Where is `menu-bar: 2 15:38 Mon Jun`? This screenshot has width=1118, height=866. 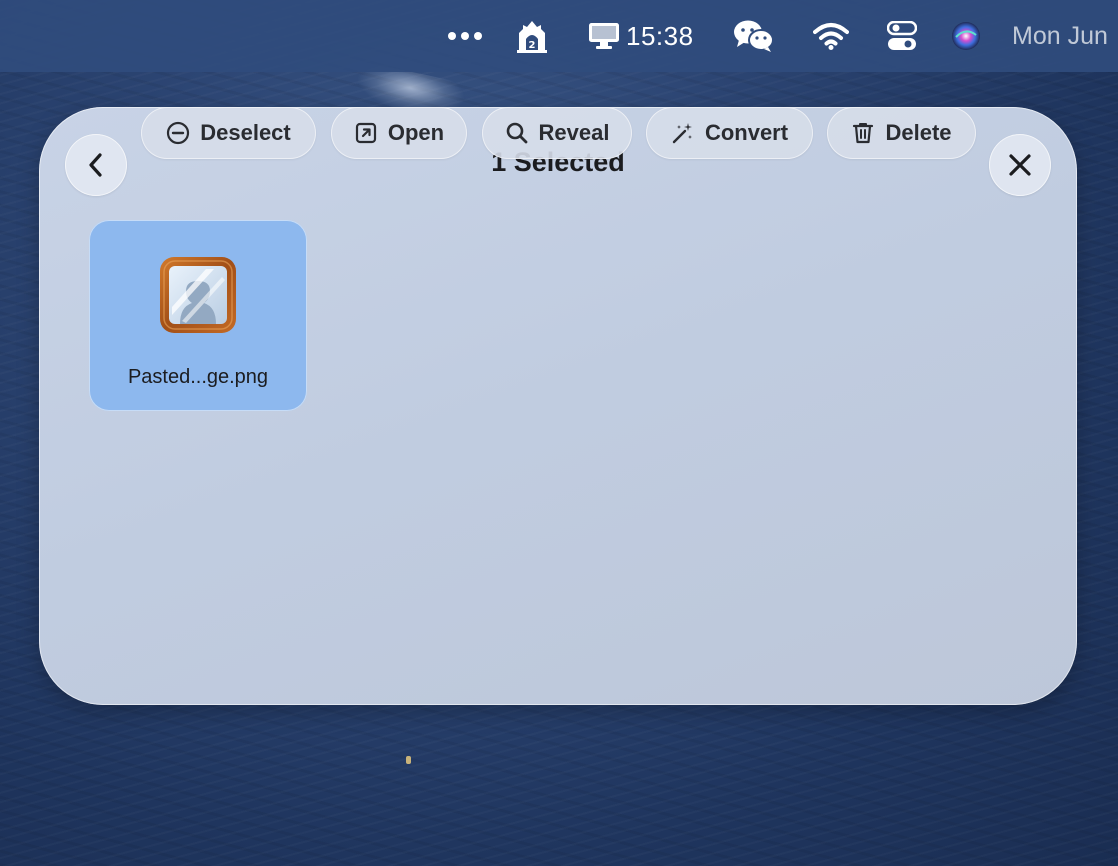 menu-bar: 2 15:38 Mon Jun is located at coordinates (559, 36).